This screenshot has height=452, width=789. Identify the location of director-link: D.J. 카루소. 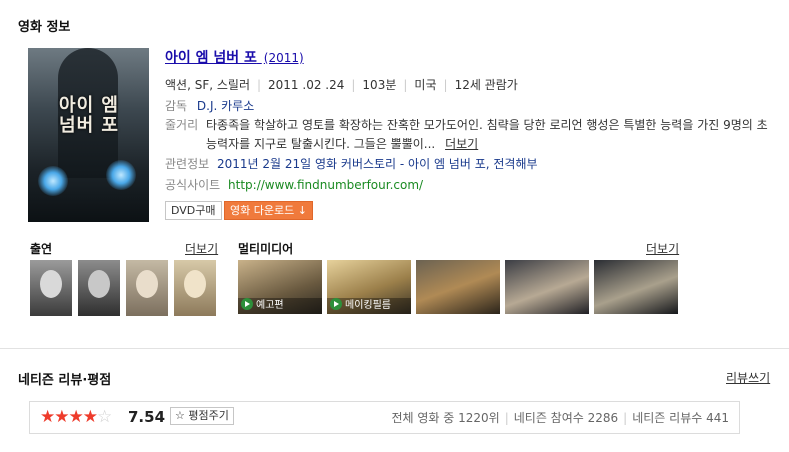
(225, 106).